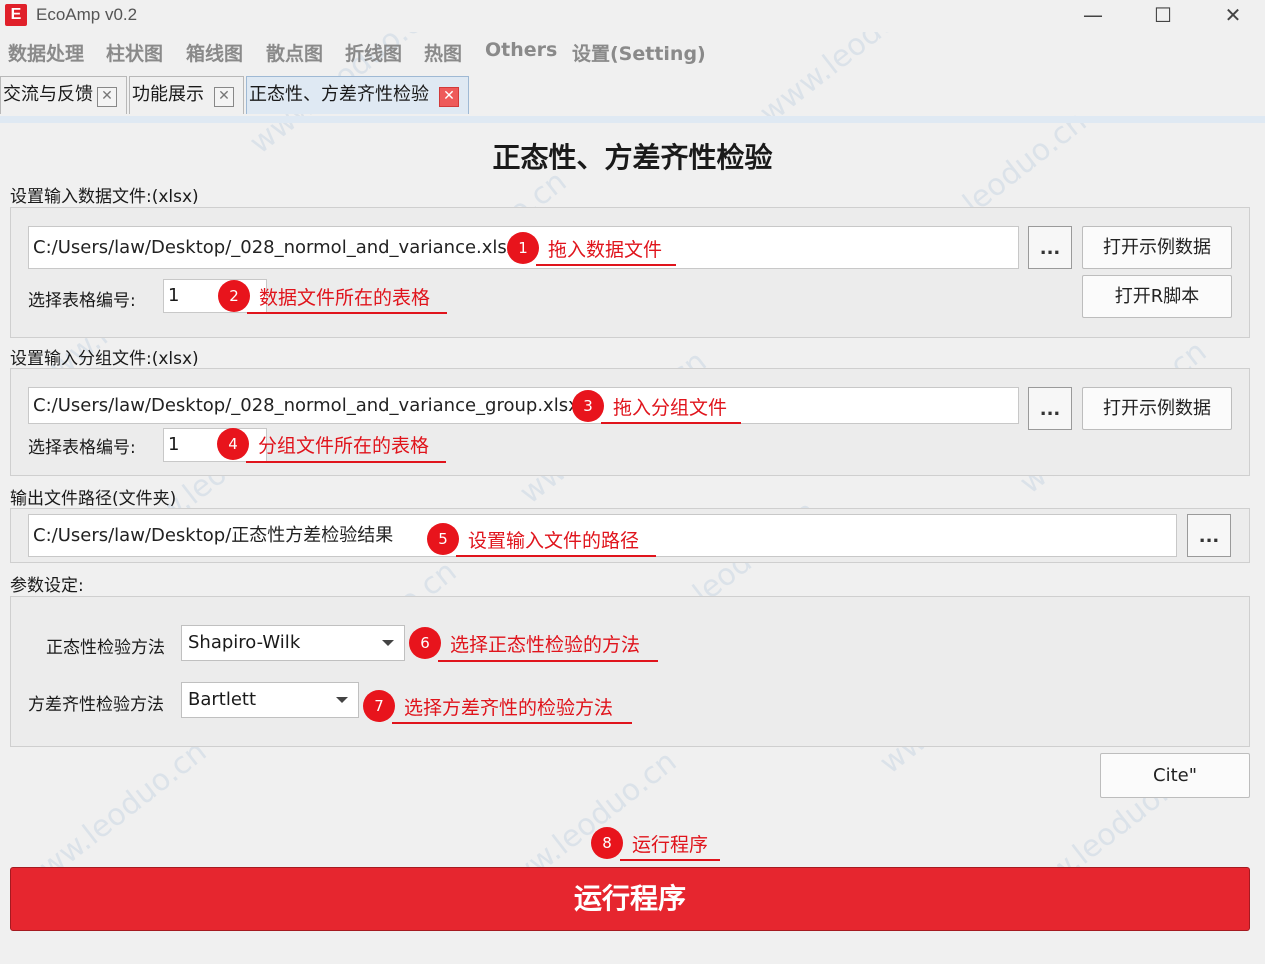  Describe the element at coordinates (425, 643) in the screenshot. I see `annotation-badge: 6` at that location.